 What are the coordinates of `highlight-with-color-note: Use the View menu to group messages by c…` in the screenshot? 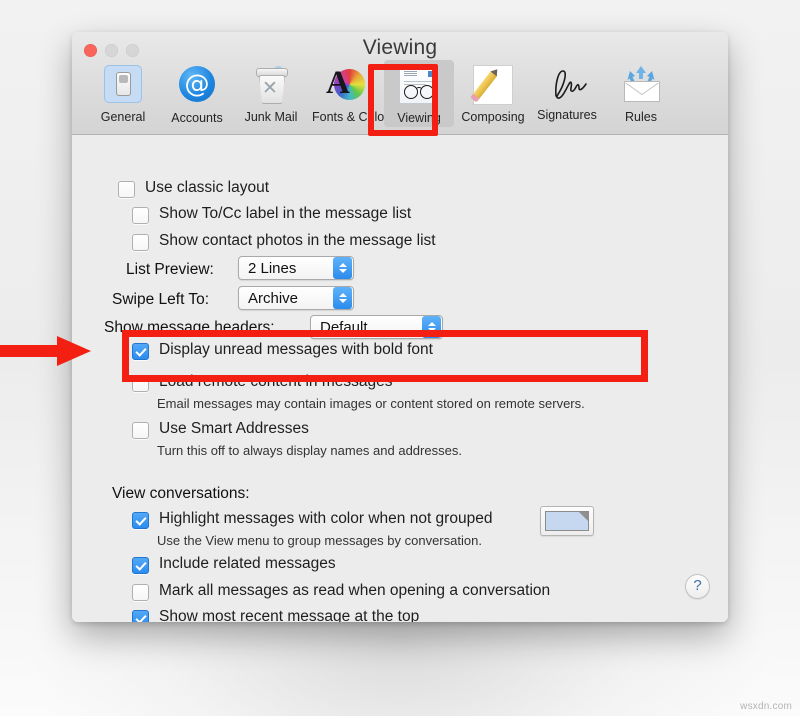 It's located at (319, 540).